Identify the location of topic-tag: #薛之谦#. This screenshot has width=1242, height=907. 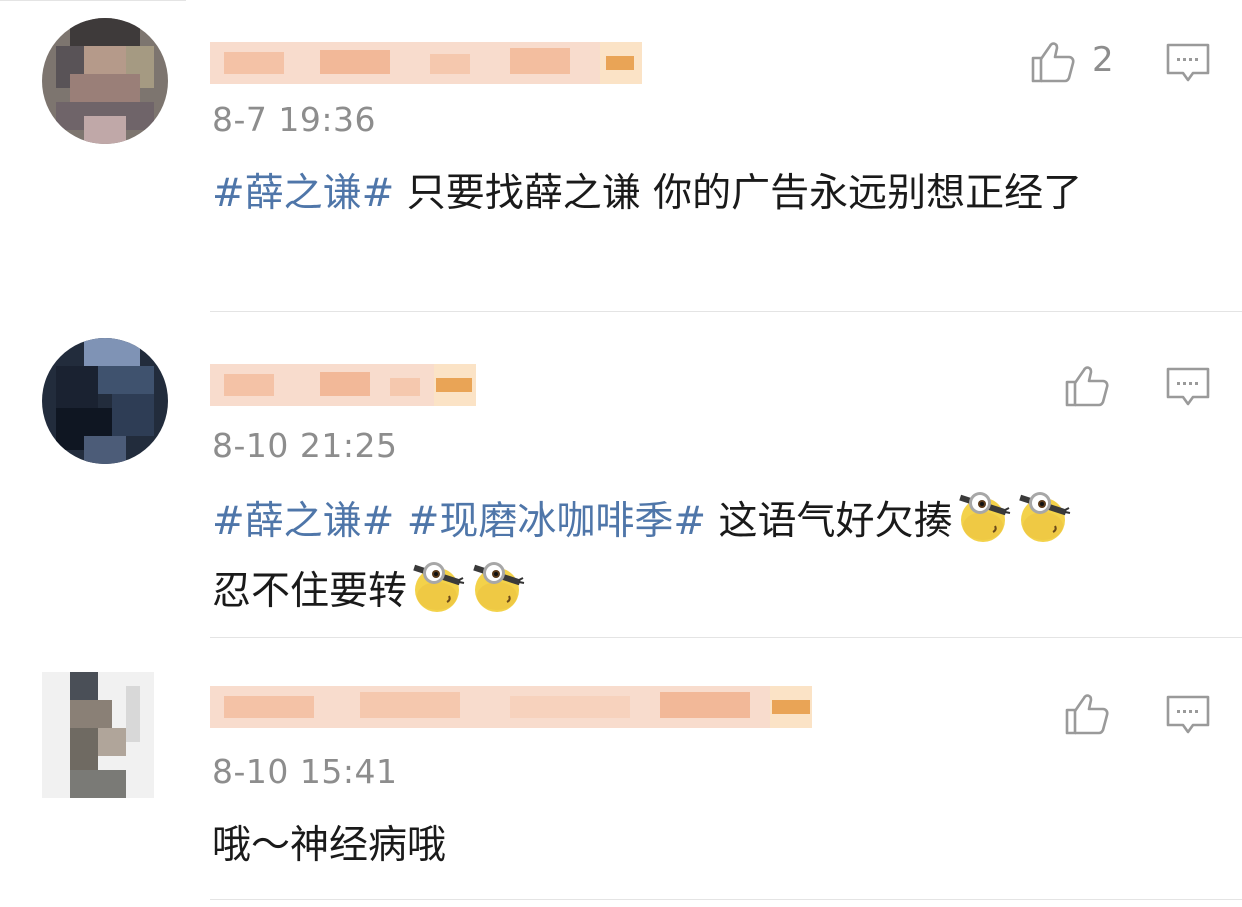
(303, 193).